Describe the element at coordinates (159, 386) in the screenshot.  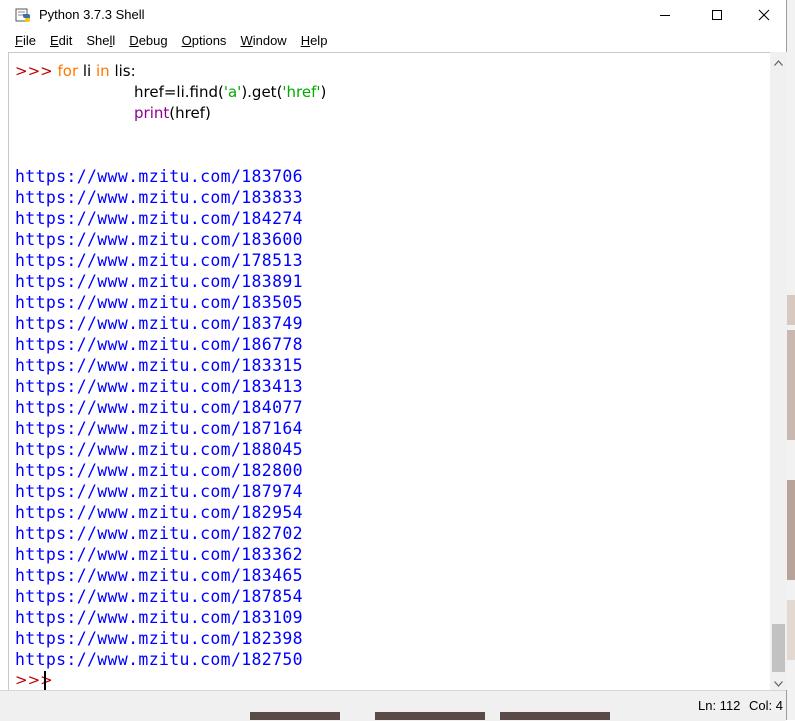
I see `output-line: https://www.mzitu.com/183413` at that location.